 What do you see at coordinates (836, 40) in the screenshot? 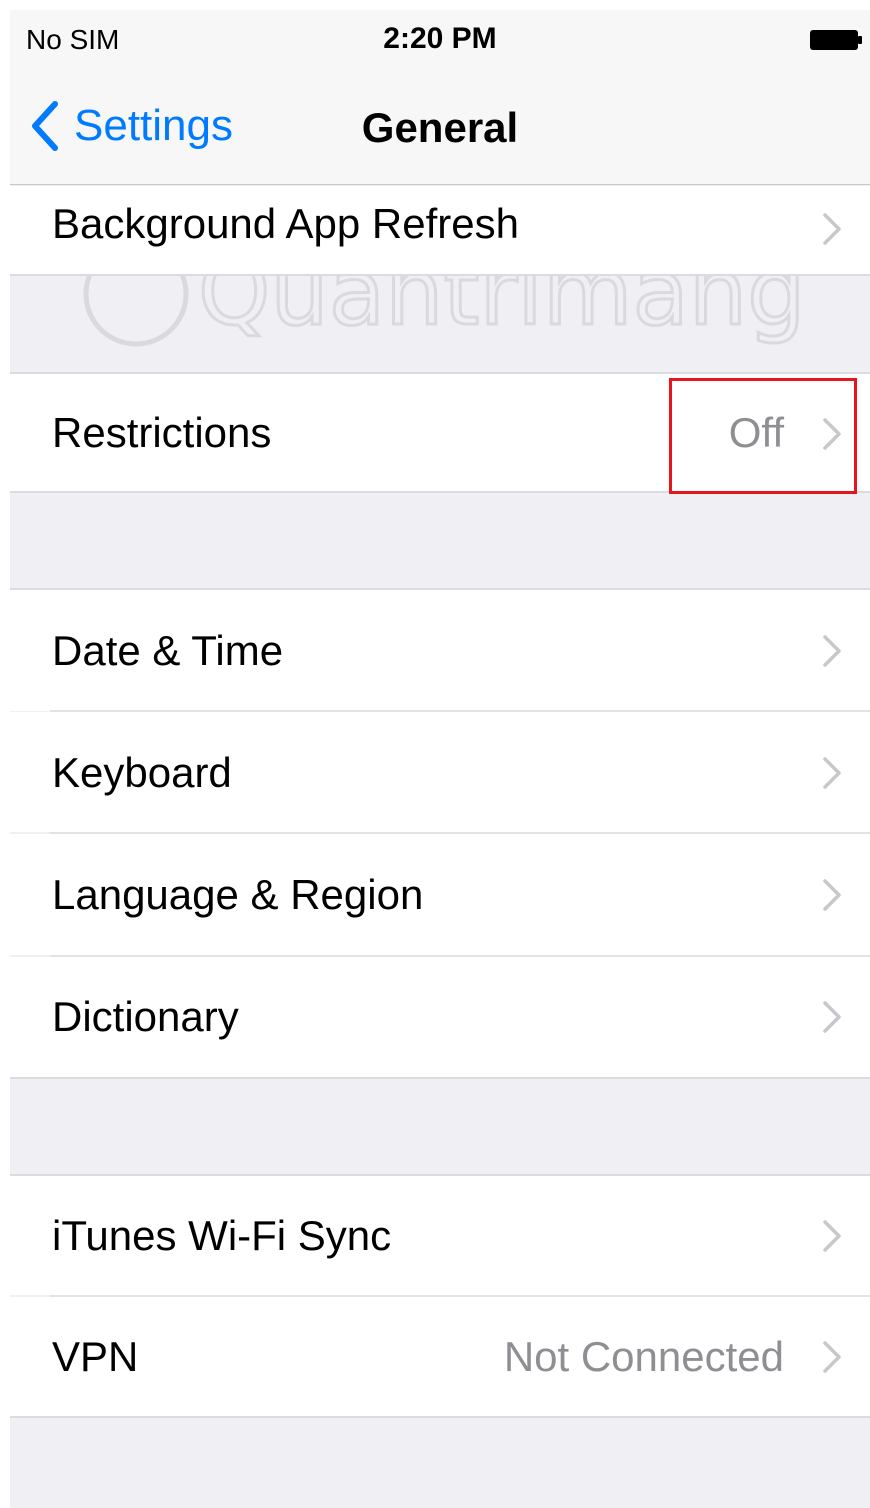
I see `battery-icon` at bounding box center [836, 40].